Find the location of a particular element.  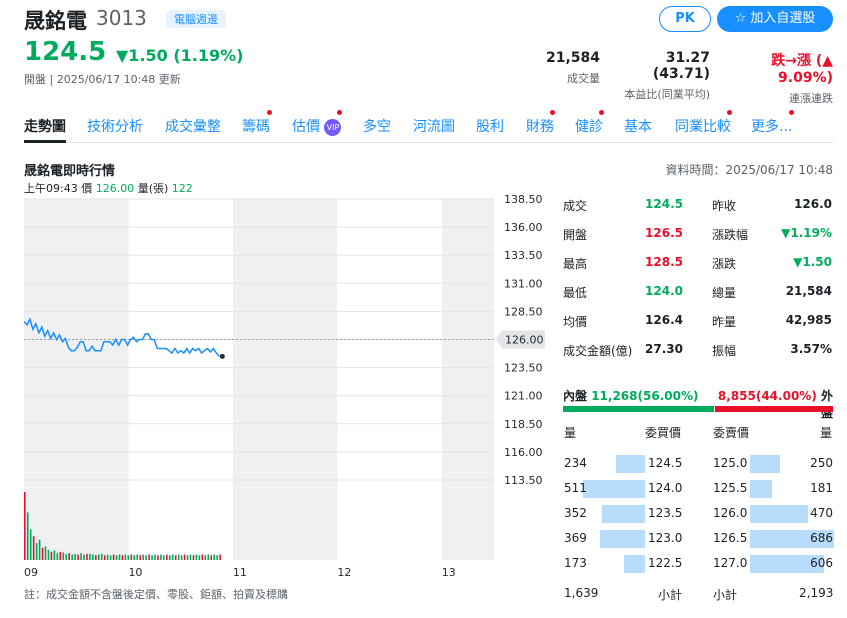

x-tick-label: 13 is located at coordinates (449, 572).